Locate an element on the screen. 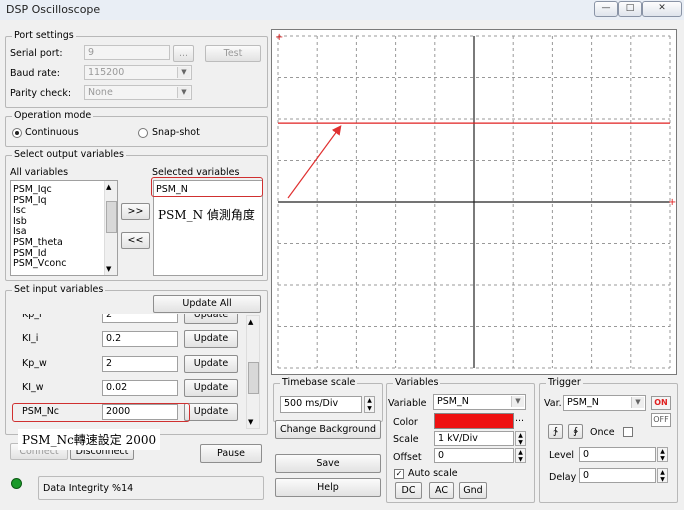 This screenshot has height=510, width=684. psm-nc-highlight is located at coordinates (101, 412).